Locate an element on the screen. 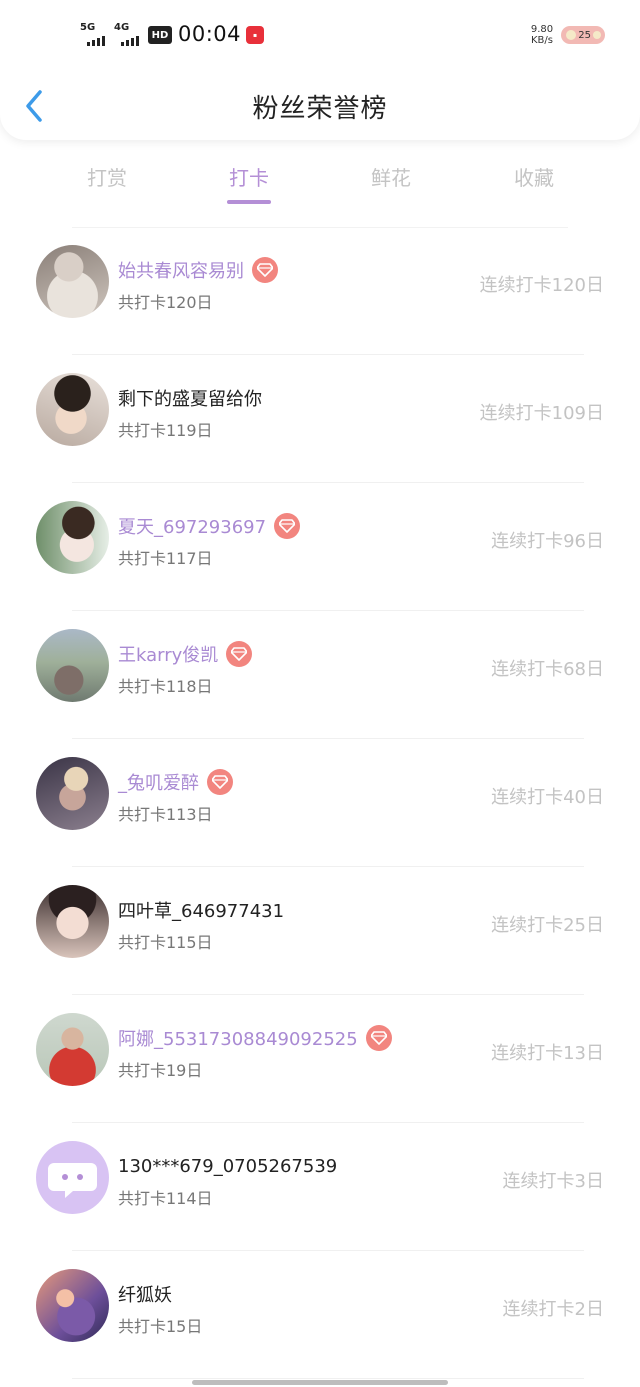  name-line: _兔叽爱醉 is located at coordinates (175, 782).